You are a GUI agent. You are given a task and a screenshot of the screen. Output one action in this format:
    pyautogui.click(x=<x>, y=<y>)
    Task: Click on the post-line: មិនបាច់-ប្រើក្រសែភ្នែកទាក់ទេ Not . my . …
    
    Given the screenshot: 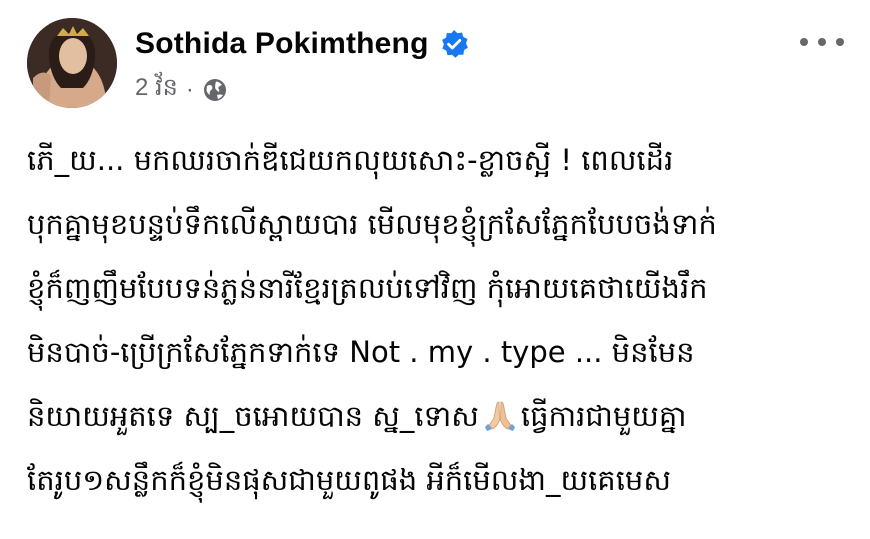 What is the action you would take?
    pyautogui.click(x=361, y=352)
    